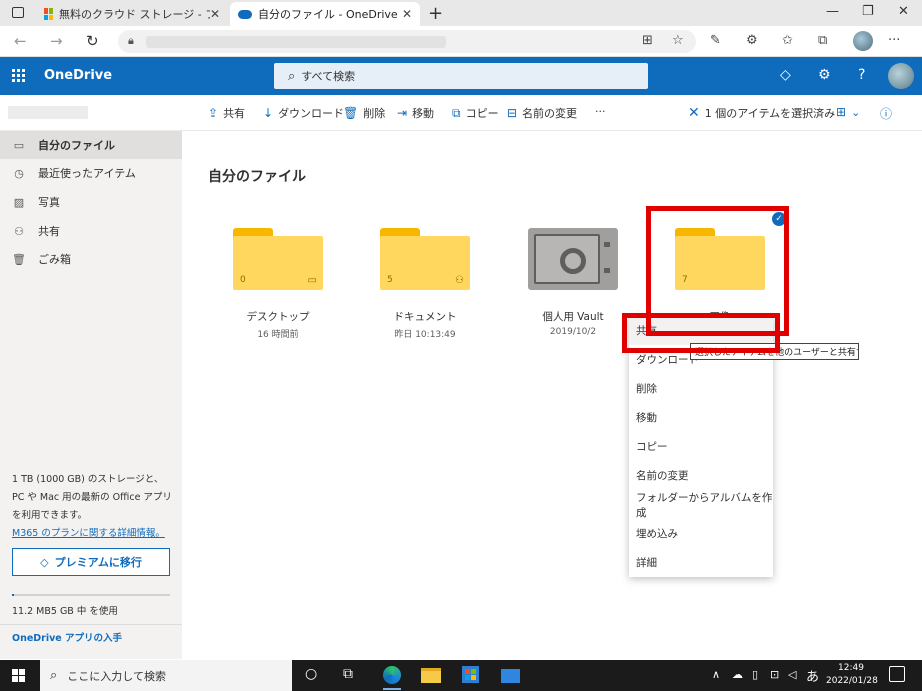 The image size is (922, 691). Describe the element at coordinates (213, 113) in the screenshot. I see `share-icon: ⇪` at that location.